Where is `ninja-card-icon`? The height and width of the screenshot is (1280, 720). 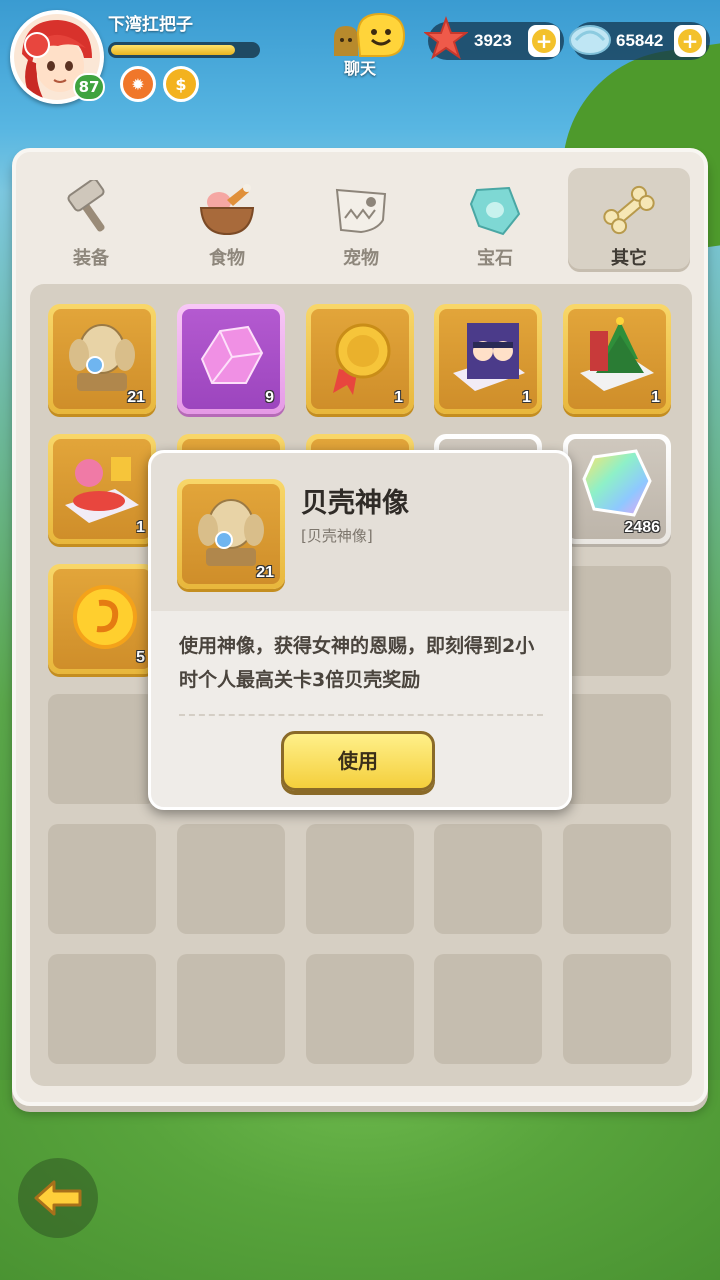
ninja-card-icon is located at coordinates (489, 357).